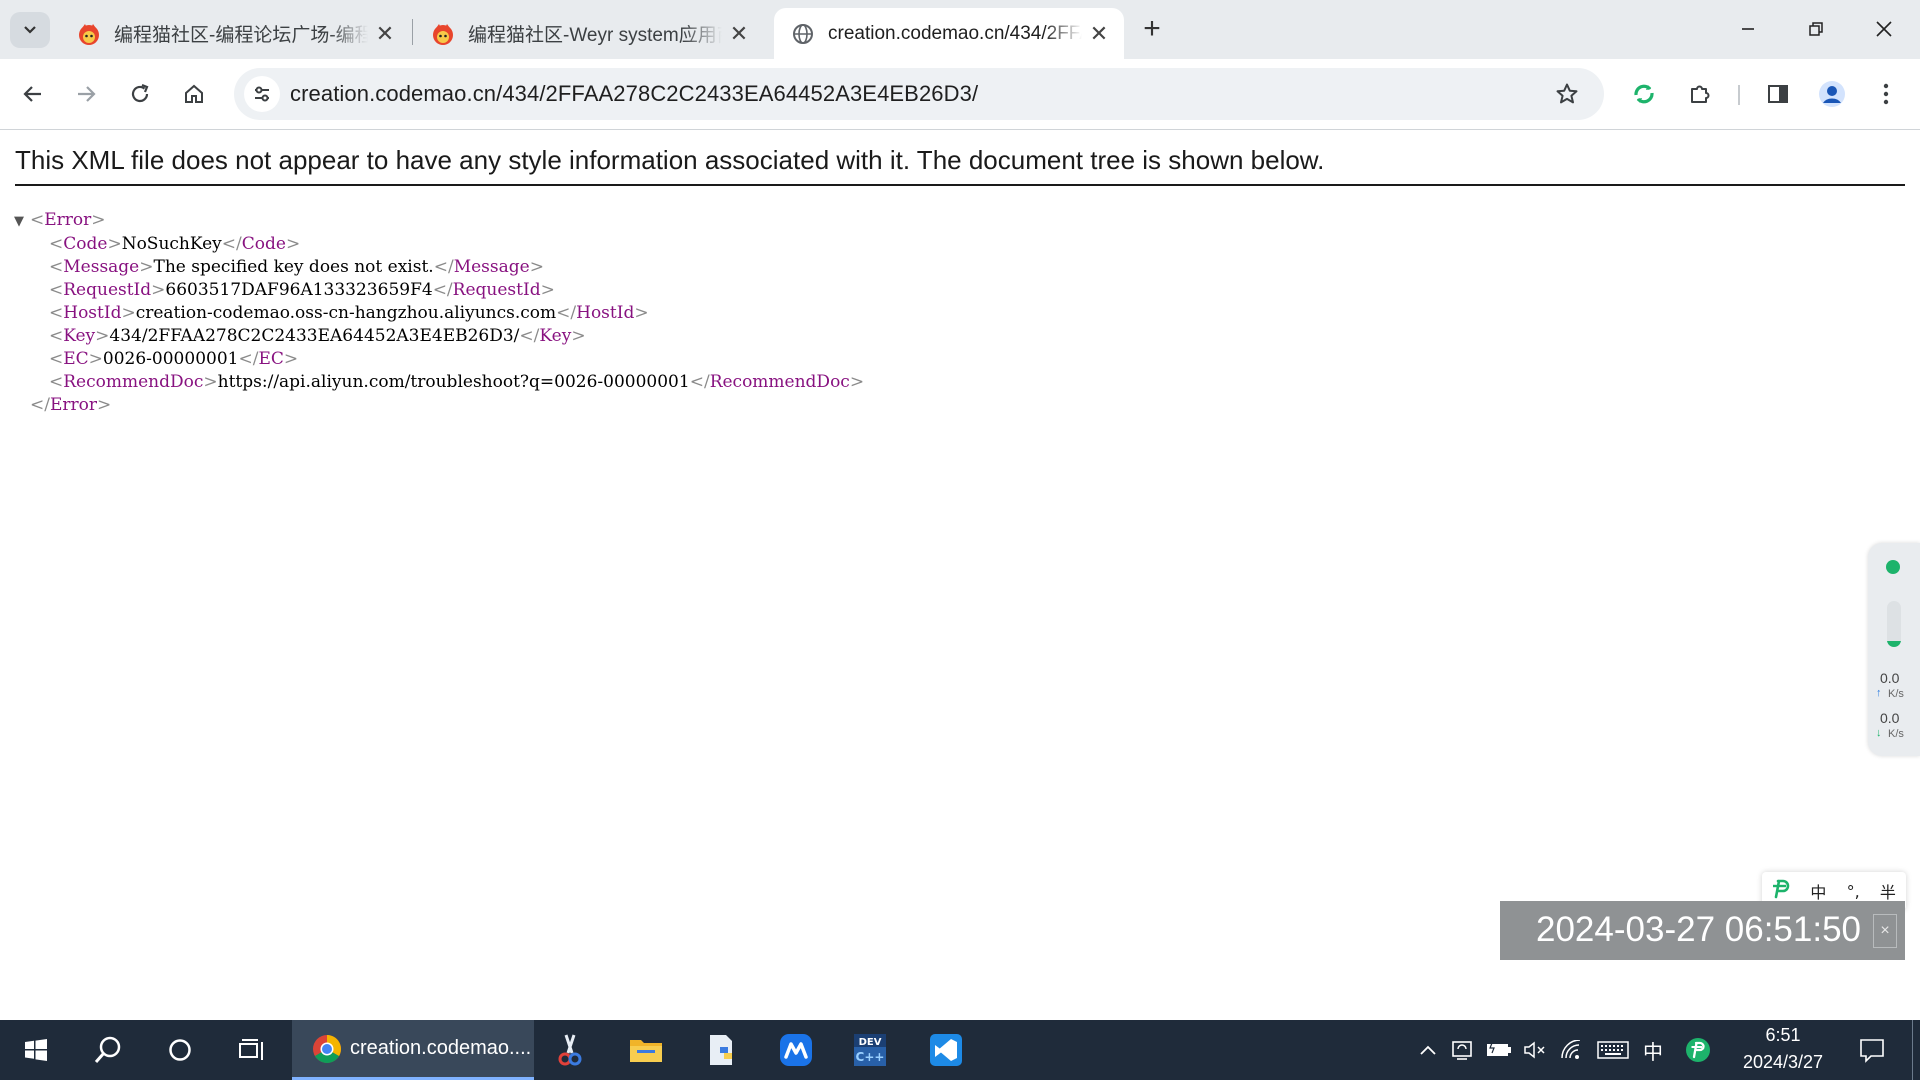  Describe the element at coordinates (1816, 29) in the screenshot. I see `restore-button` at that location.